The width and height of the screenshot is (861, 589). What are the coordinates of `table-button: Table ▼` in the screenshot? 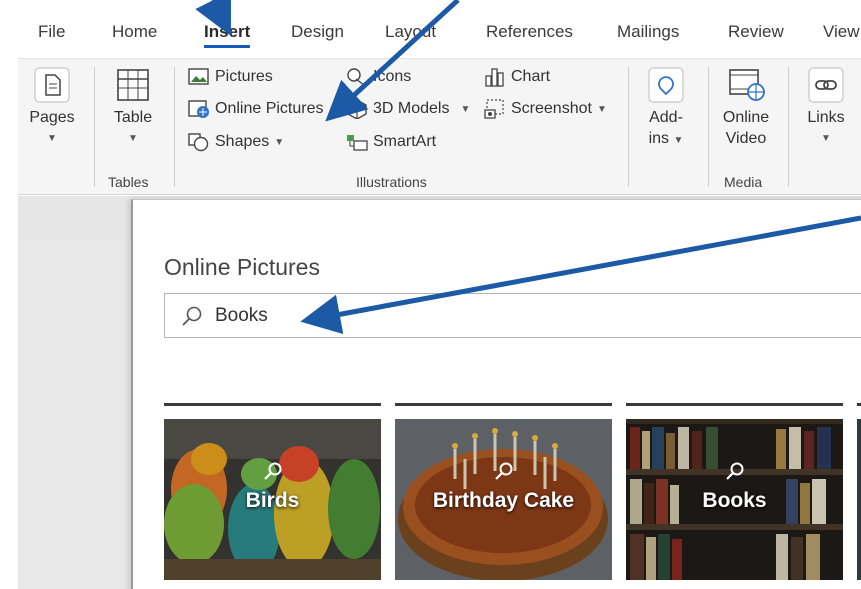 It's located at (133, 108).